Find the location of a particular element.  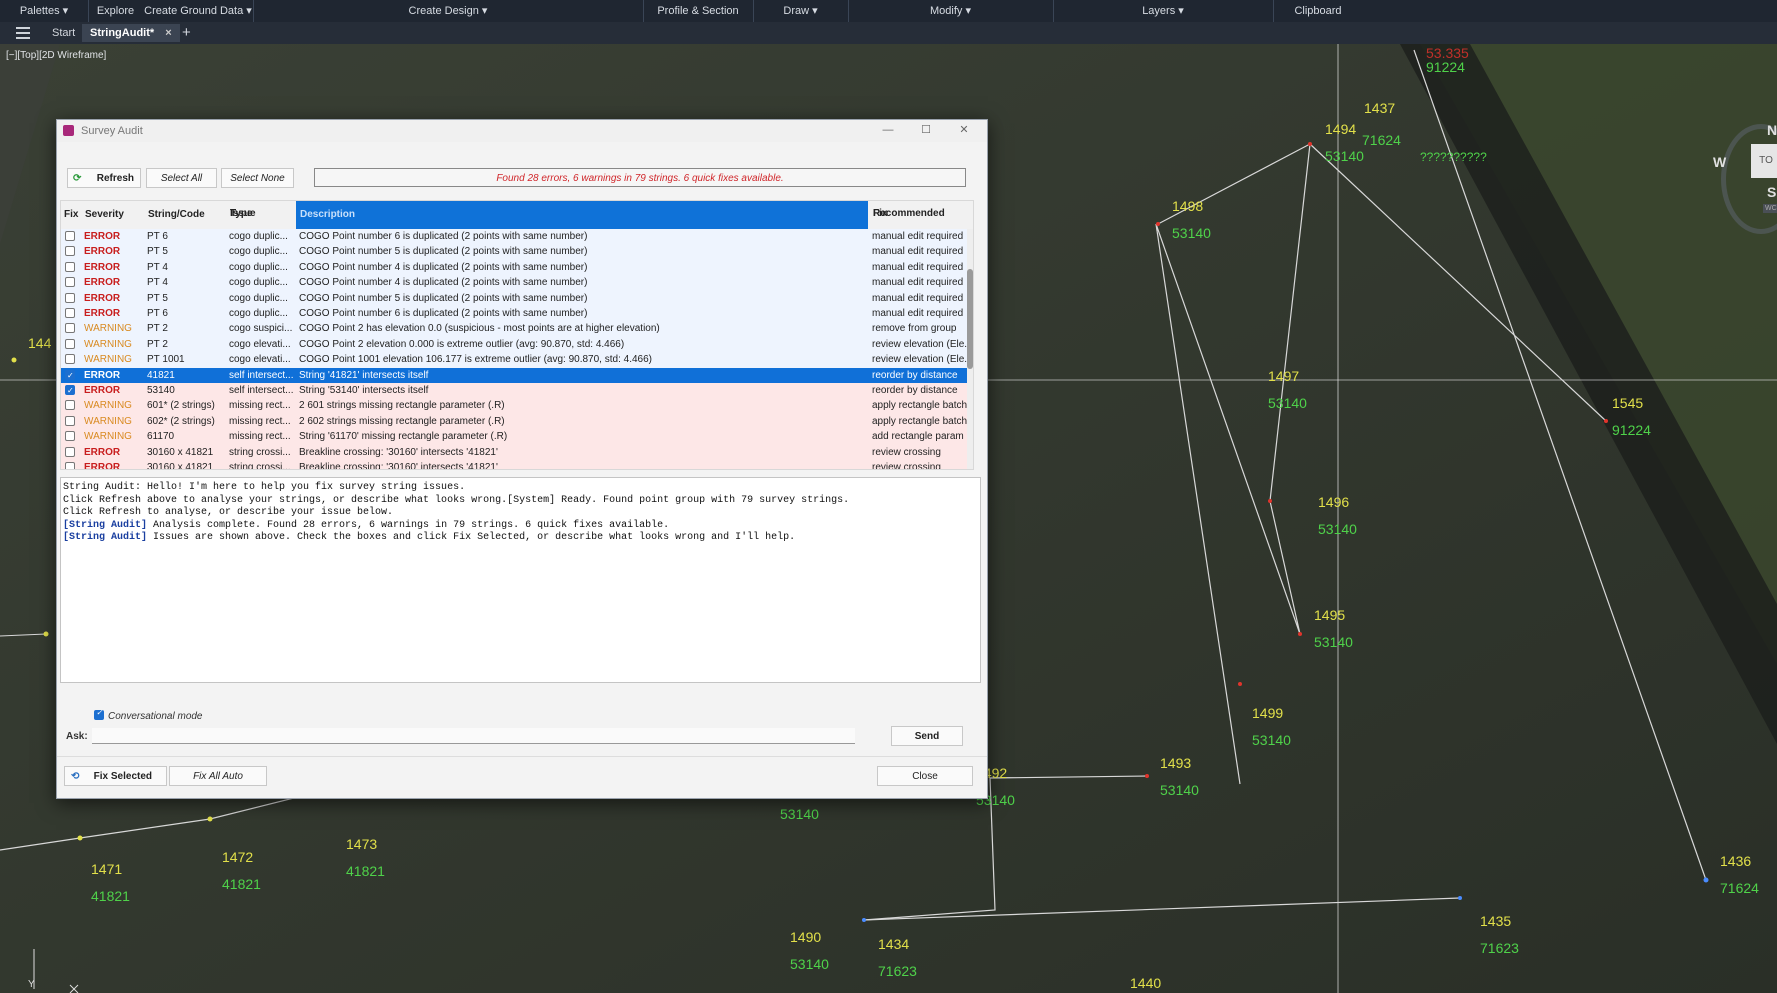

log-tag: [String Audit] is located at coordinates (105, 525).